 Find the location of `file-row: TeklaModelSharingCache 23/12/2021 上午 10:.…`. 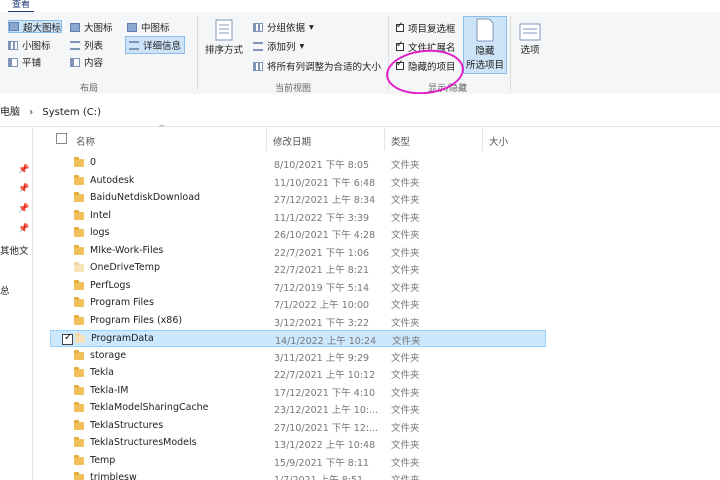

file-row: TeklaModelSharingCache 23/12/2021 上午 10:.… is located at coordinates (298, 408).